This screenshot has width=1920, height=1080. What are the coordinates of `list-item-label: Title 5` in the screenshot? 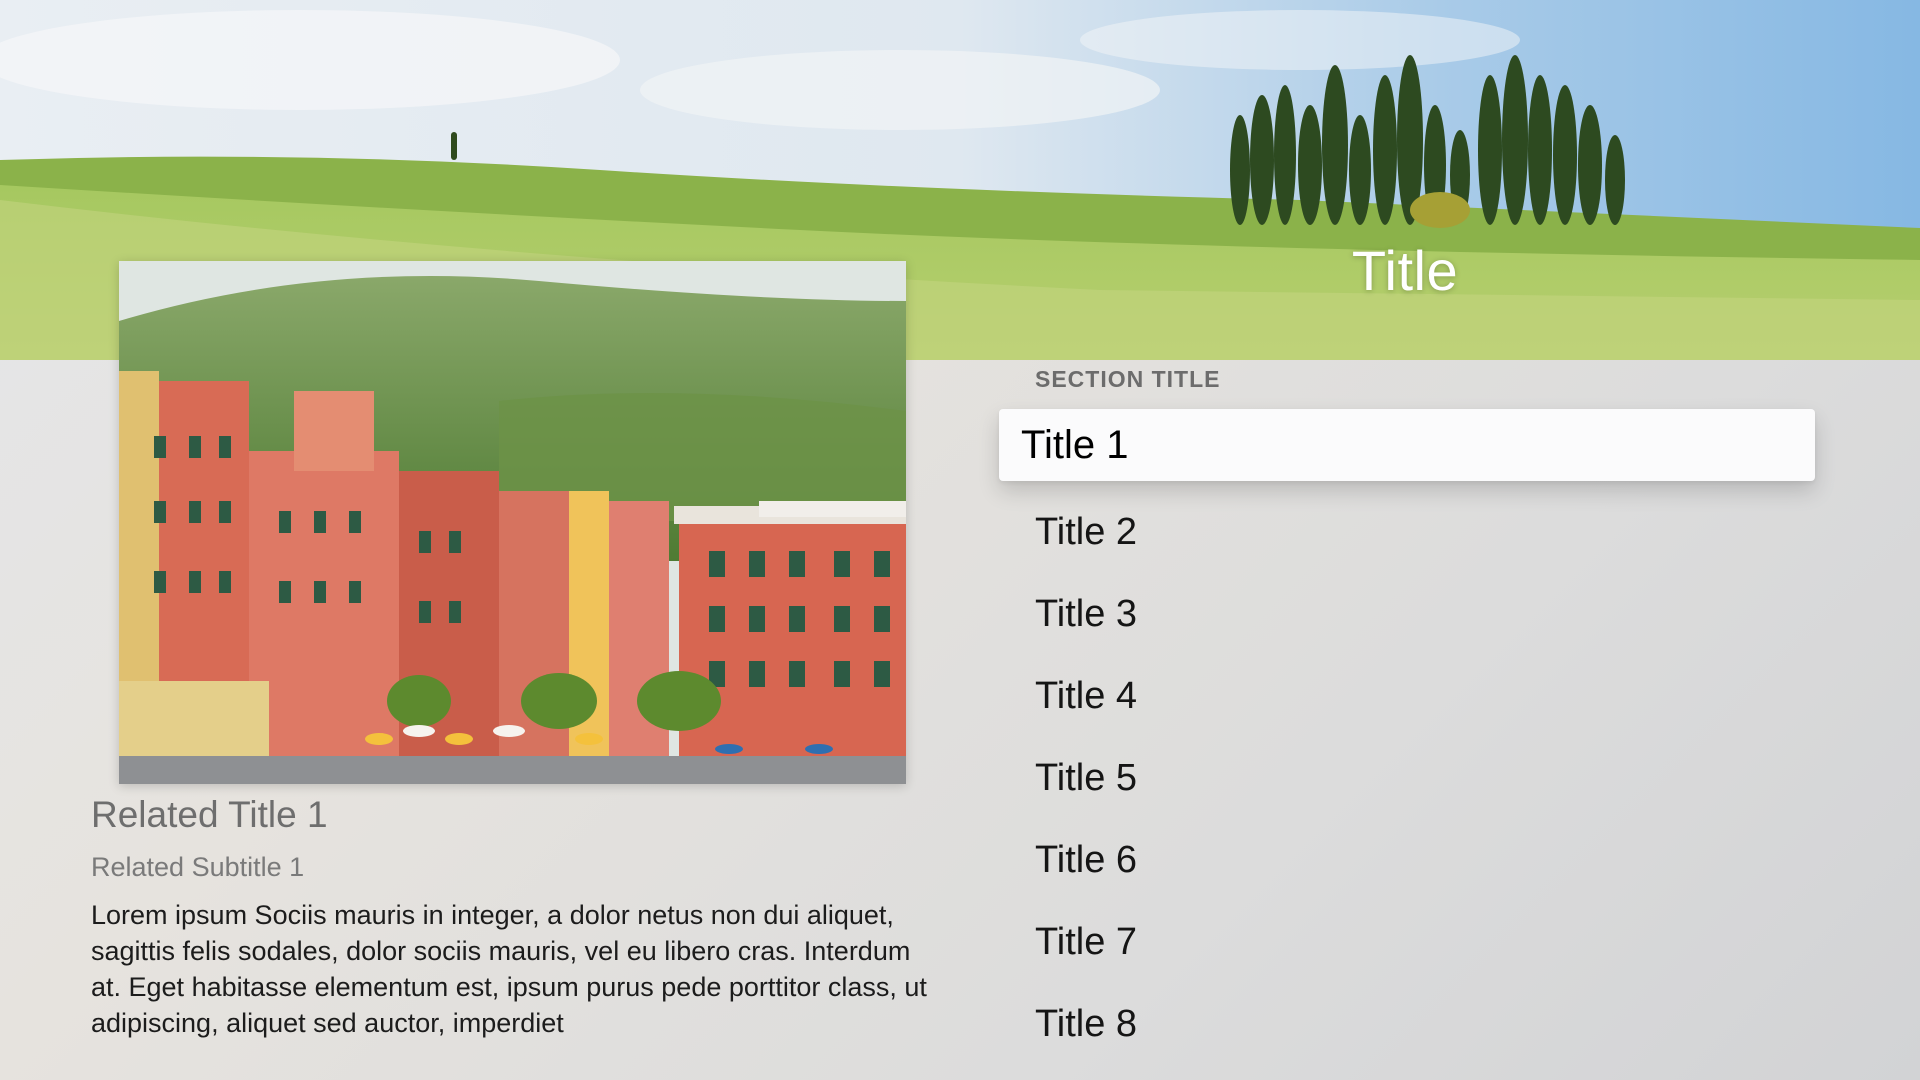 It's located at (1086, 777).